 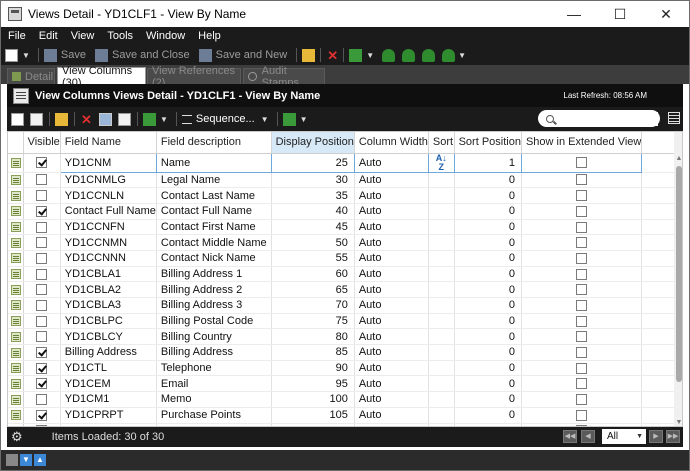 I want to click on open-folder-icon, so click(x=61, y=119).